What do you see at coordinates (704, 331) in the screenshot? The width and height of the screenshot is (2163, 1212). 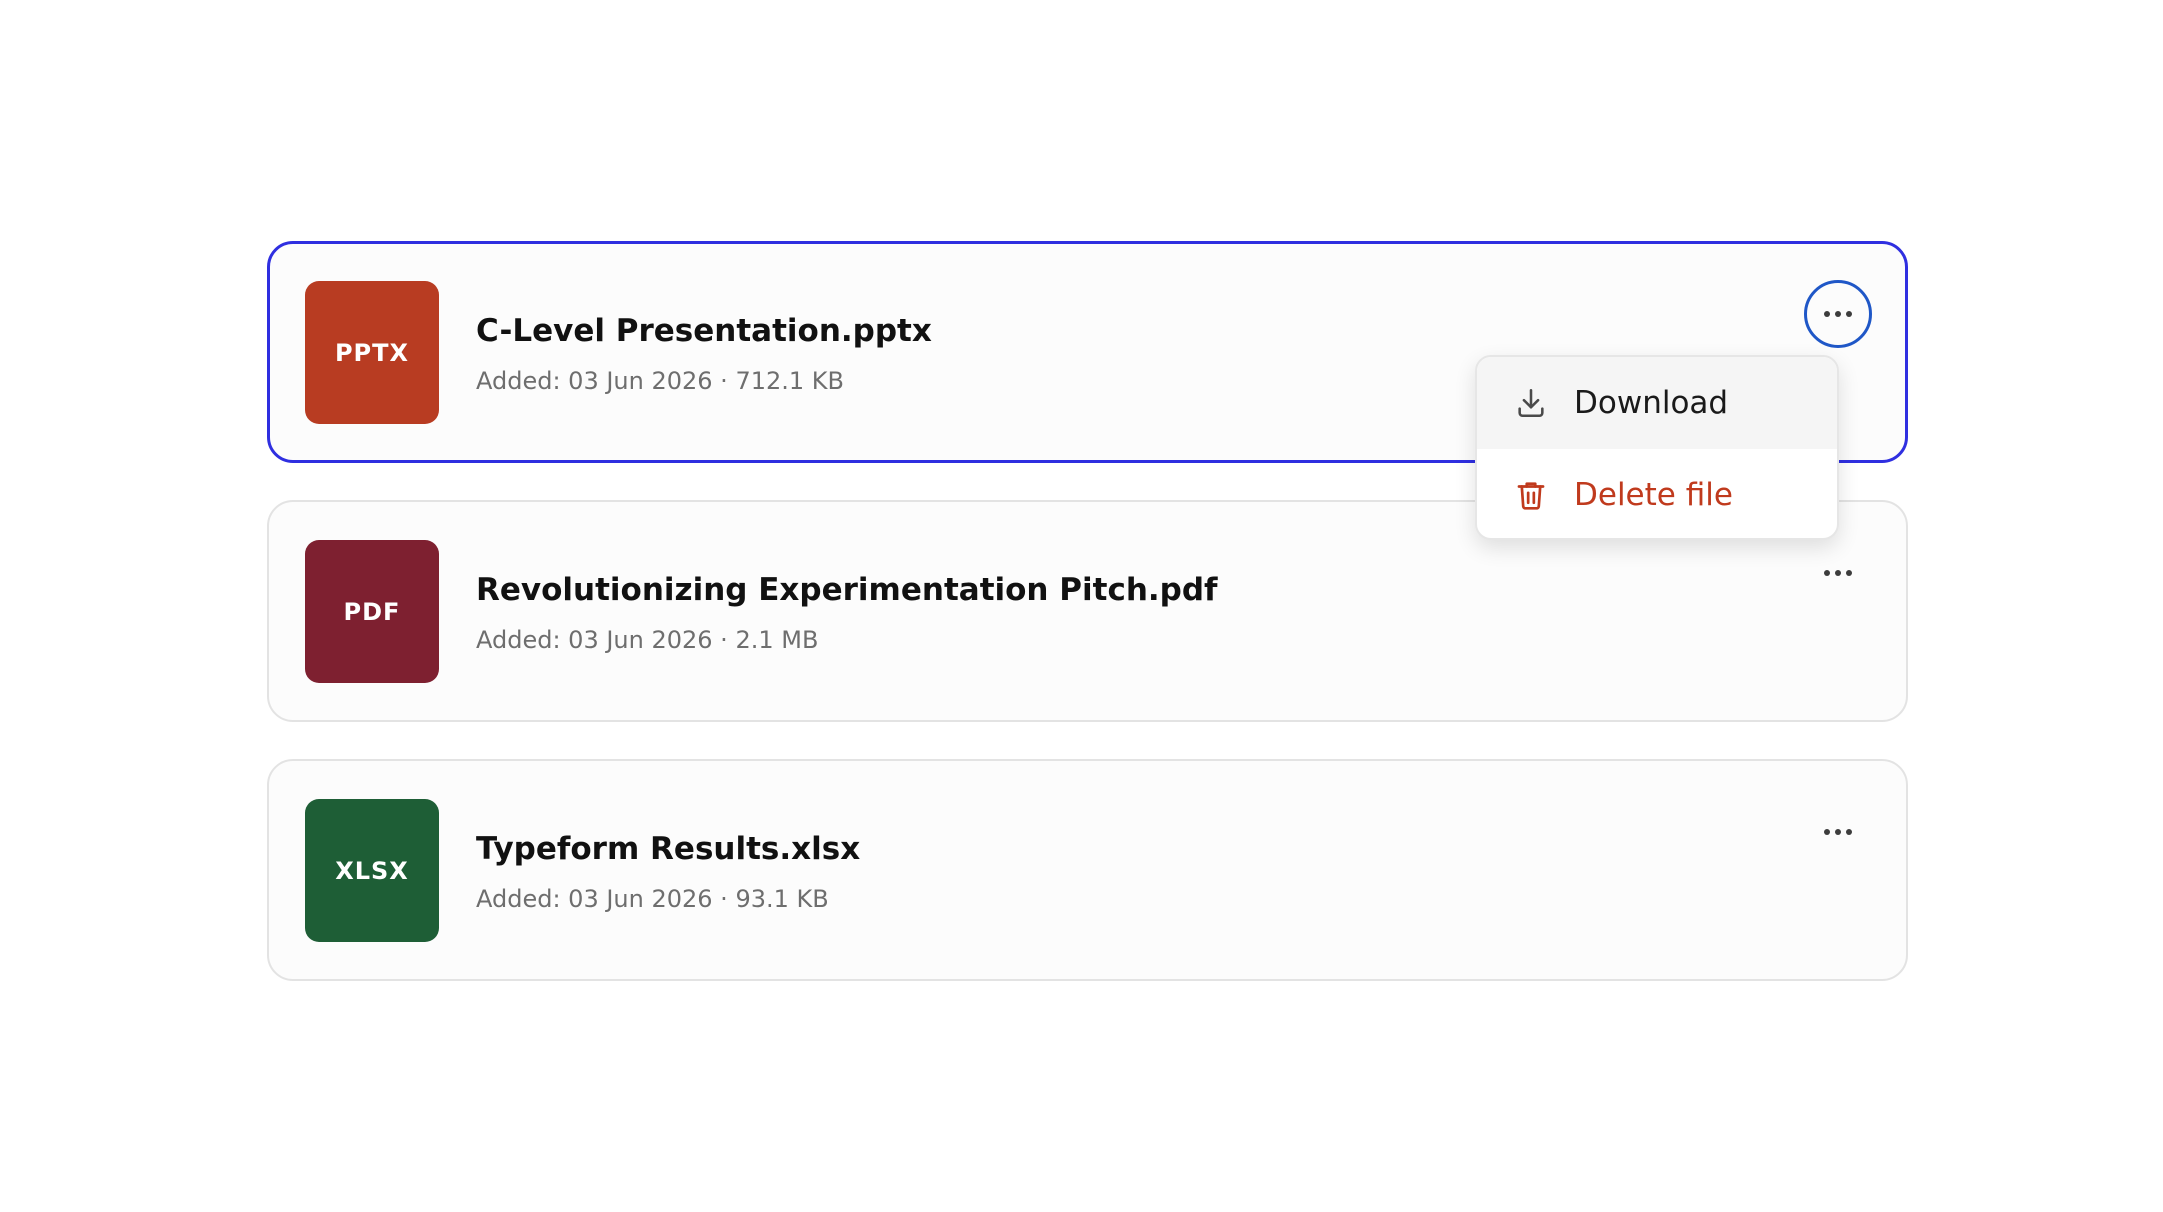 I see `file-name: C-Level Presentation.pptx` at bounding box center [704, 331].